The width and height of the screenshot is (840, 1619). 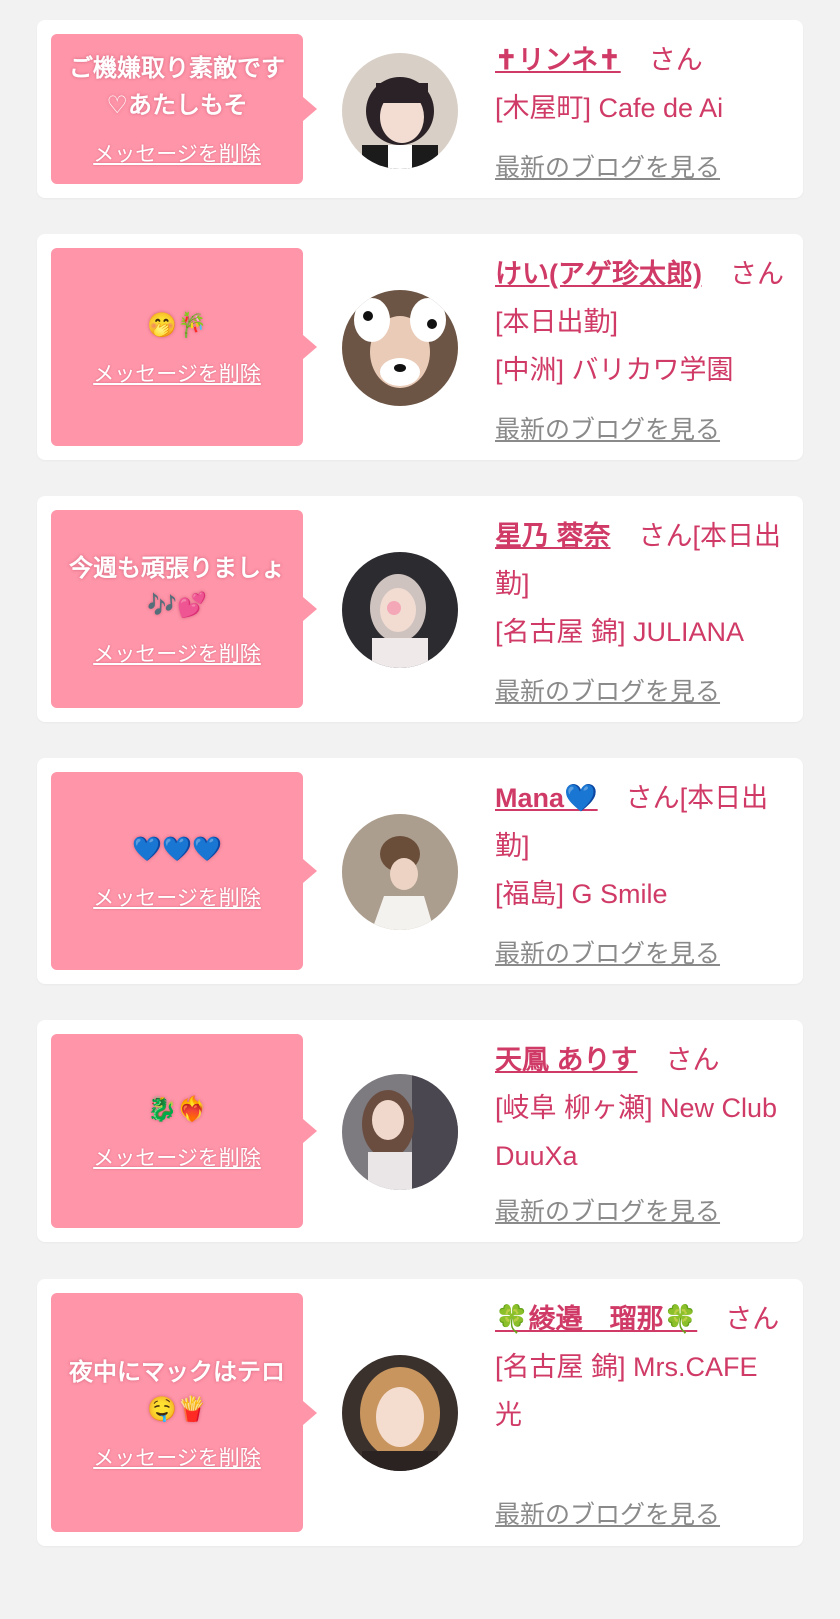 I want to click on girl-name-link: Mana💙, so click(x=546, y=798).